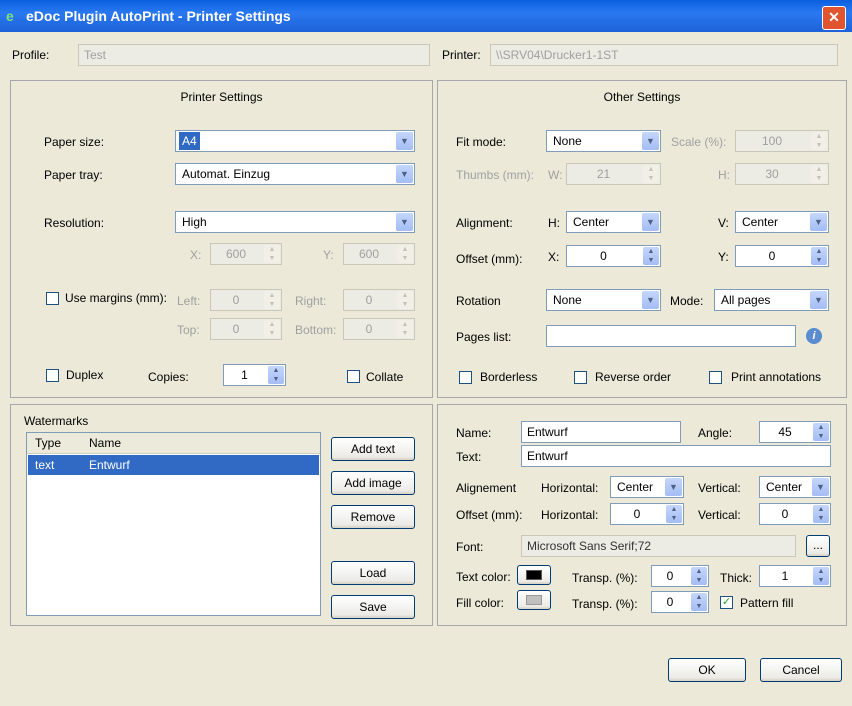 Image resolution: width=852 pixels, height=706 pixels. What do you see at coordinates (642, 97) in the screenshot?
I see `other-settings-header: Other Settings` at bounding box center [642, 97].